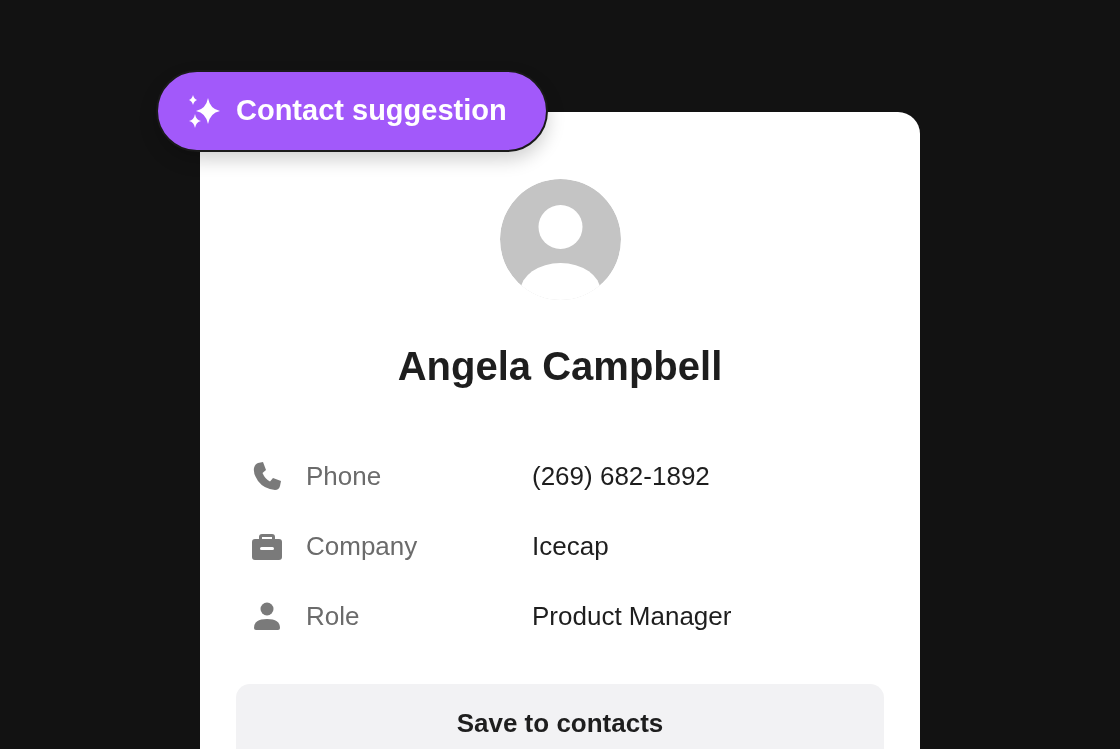  Describe the element at coordinates (371, 111) in the screenshot. I see `badge-label: Contact suggestion` at that location.